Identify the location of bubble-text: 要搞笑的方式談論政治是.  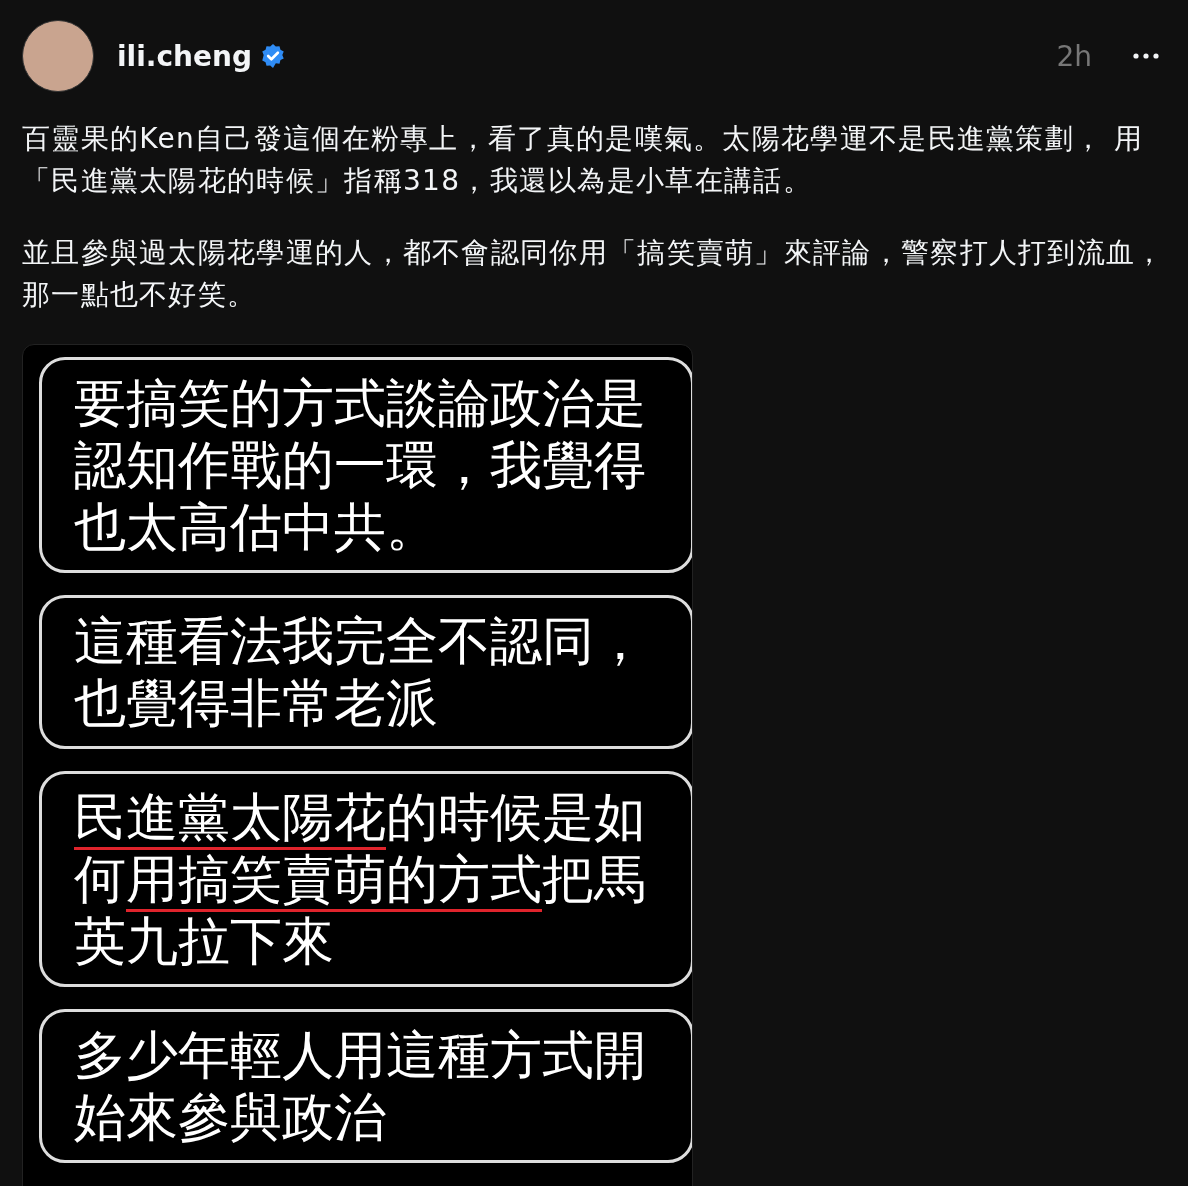
(360, 403).